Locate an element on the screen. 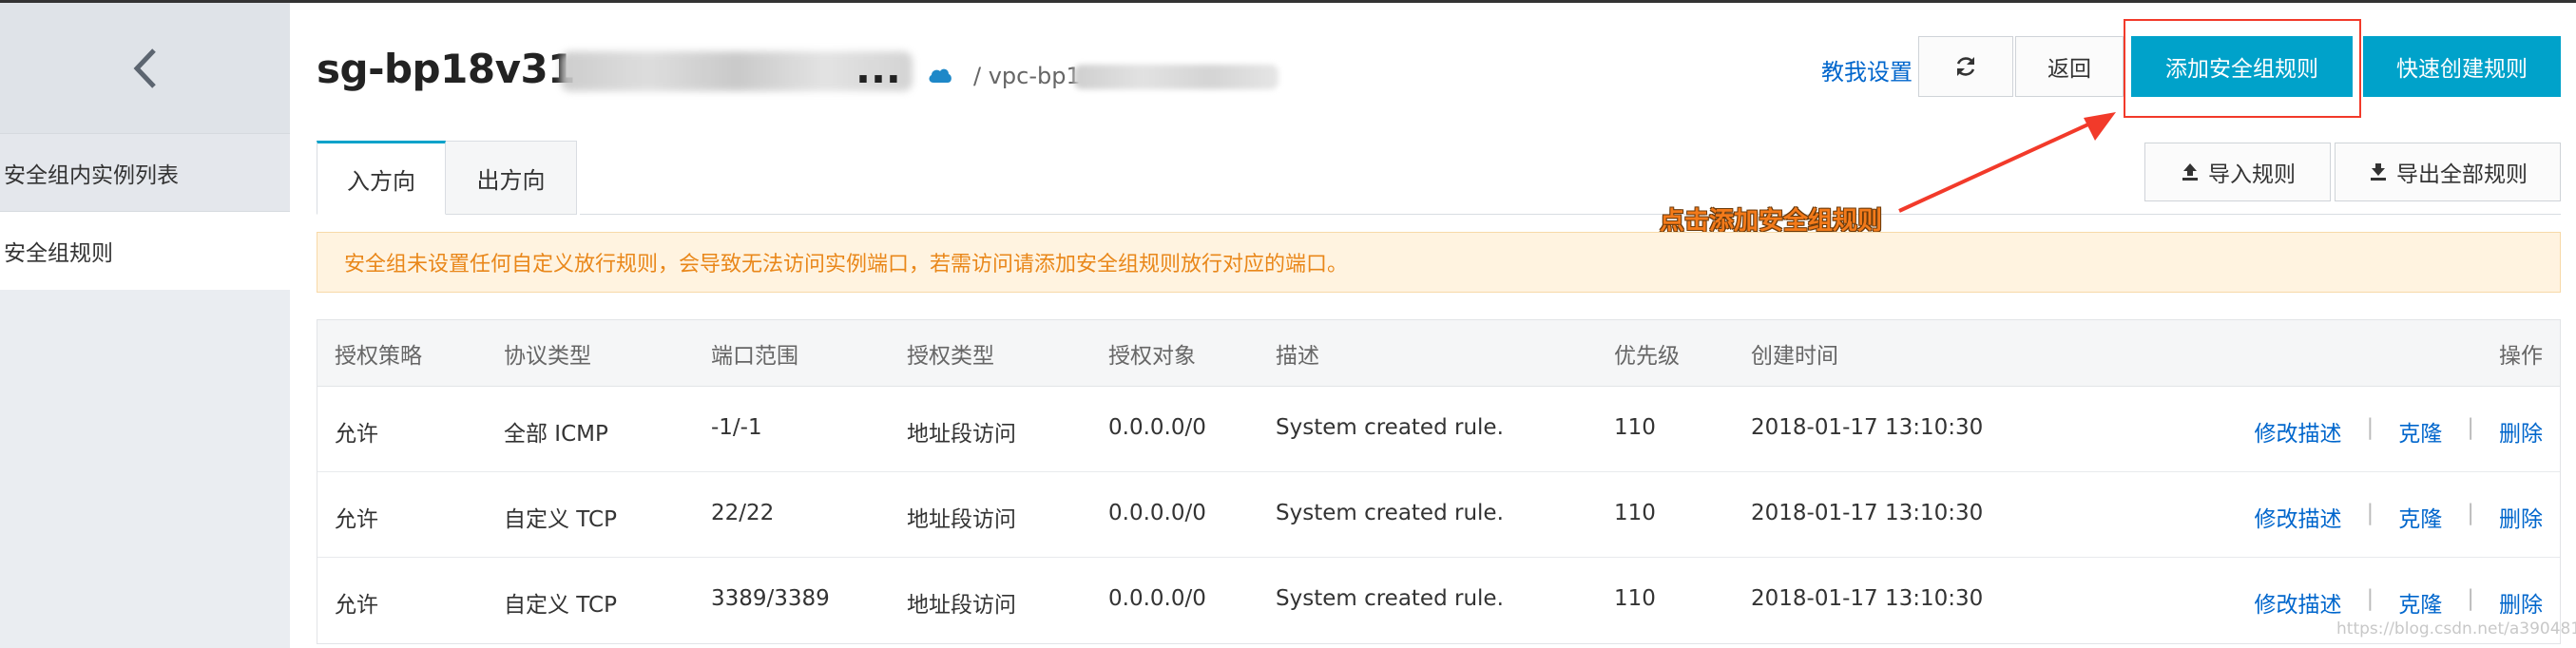  chevron-left-icon is located at coordinates (145, 68).